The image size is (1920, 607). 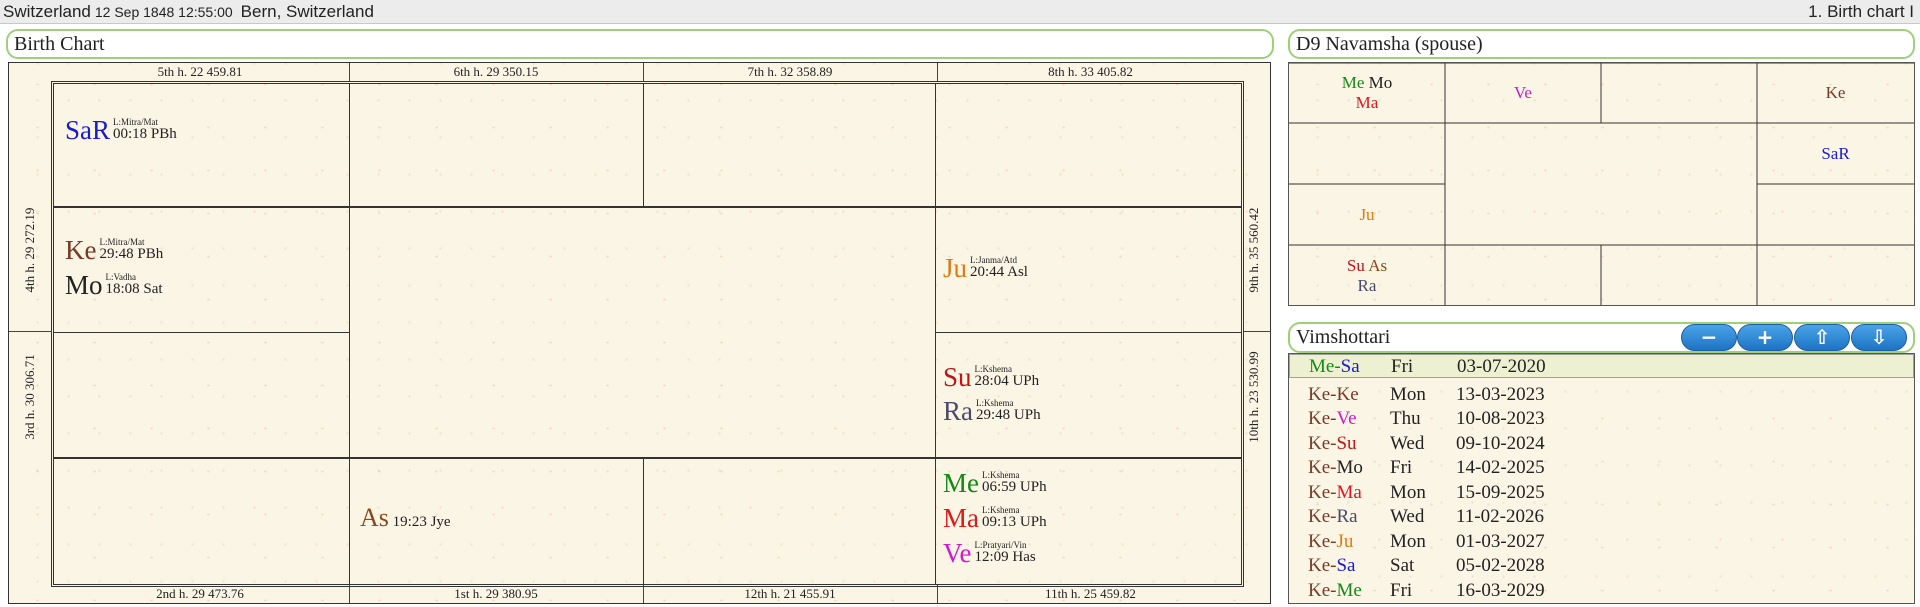 What do you see at coordinates (134, 289) in the screenshot?
I see `planet-degree: 18:08 Sat` at bounding box center [134, 289].